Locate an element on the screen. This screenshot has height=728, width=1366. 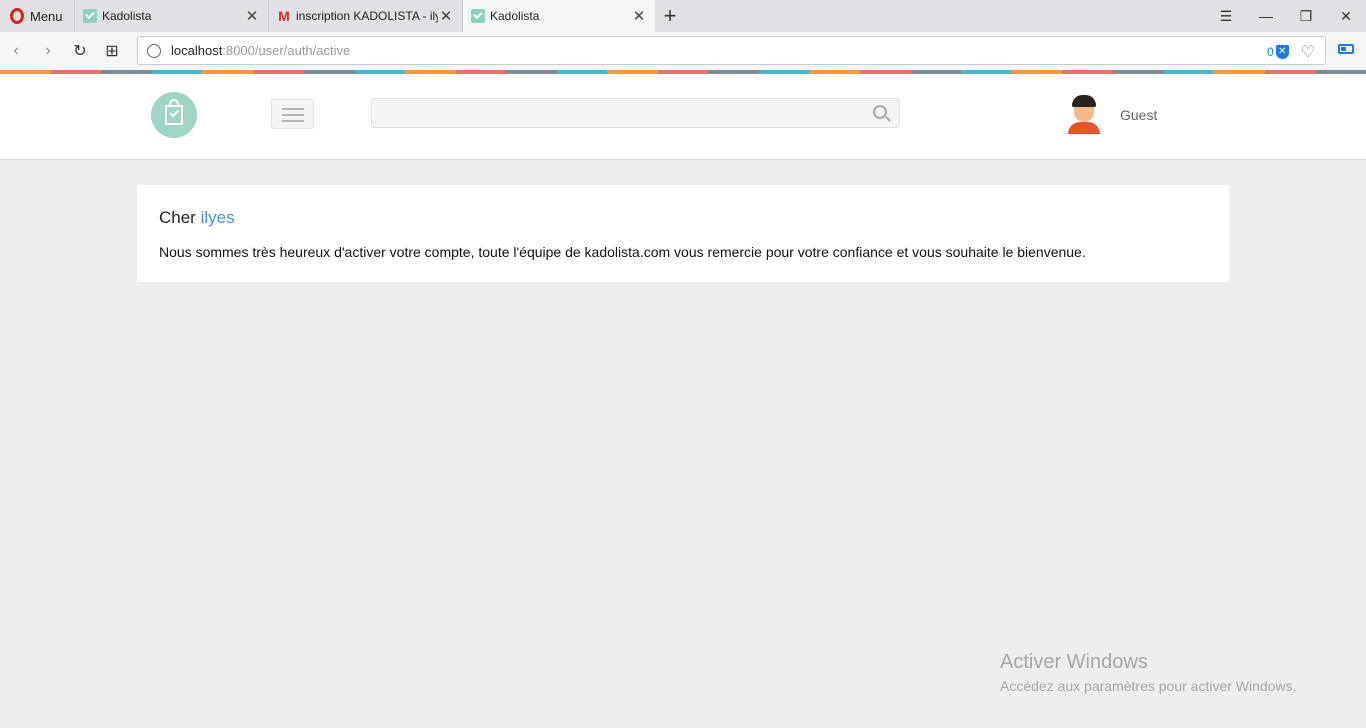
tab-kadolista-active: Kadolista ✕ is located at coordinates (558, 16).